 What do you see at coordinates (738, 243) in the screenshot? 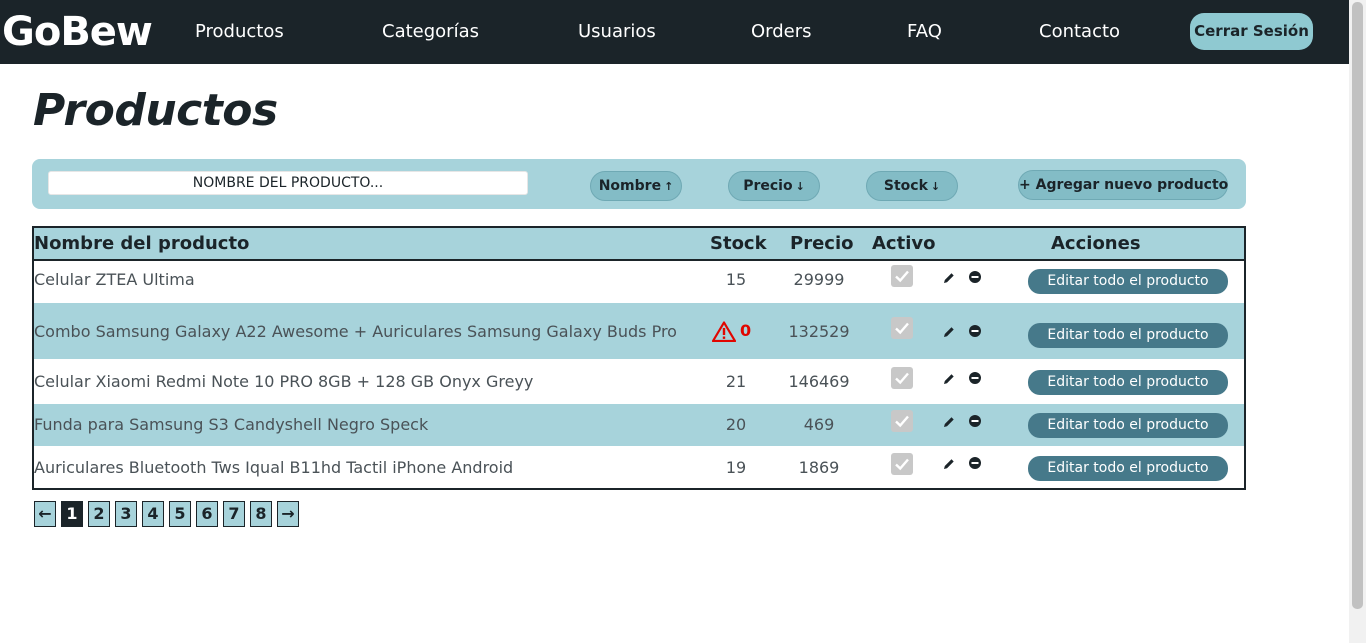
I see `header-stock: Stock` at bounding box center [738, 243].